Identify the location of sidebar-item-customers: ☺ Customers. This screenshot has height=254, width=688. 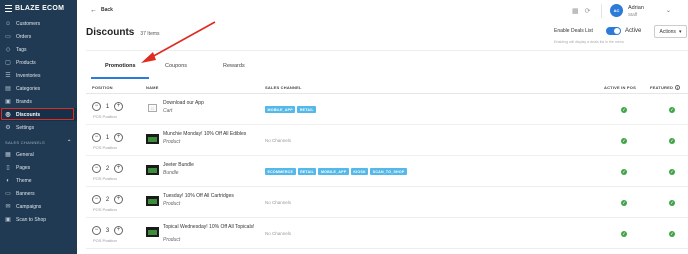
(38, 23).